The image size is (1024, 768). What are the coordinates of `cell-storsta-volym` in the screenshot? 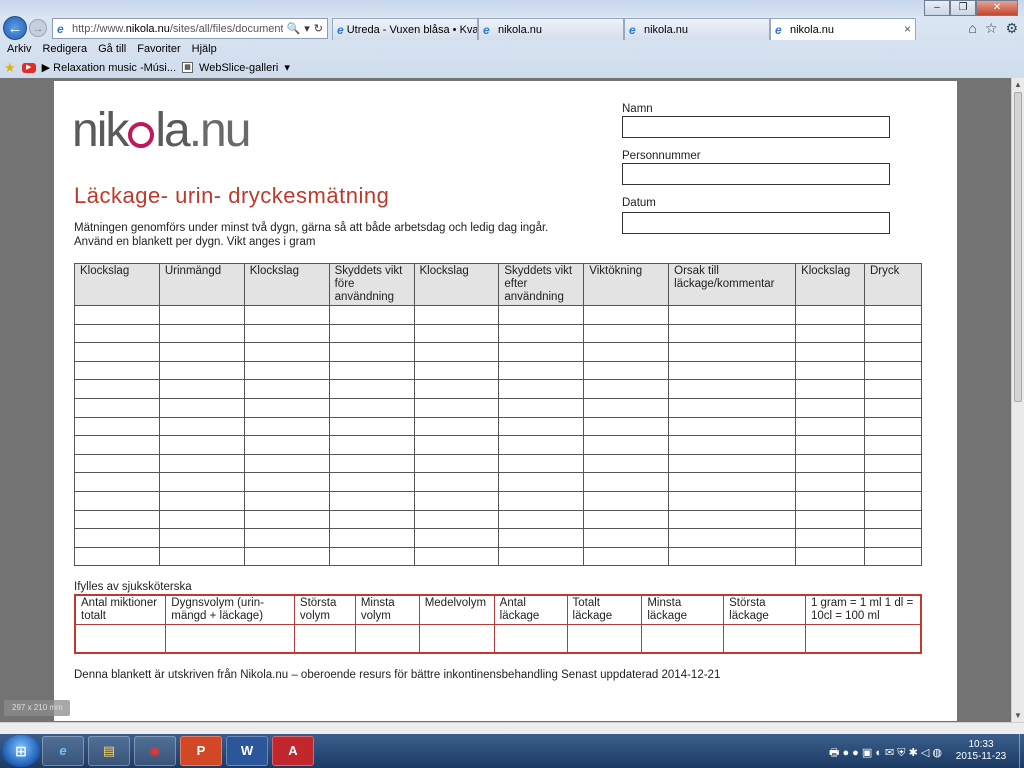 It's located at (324, 638).